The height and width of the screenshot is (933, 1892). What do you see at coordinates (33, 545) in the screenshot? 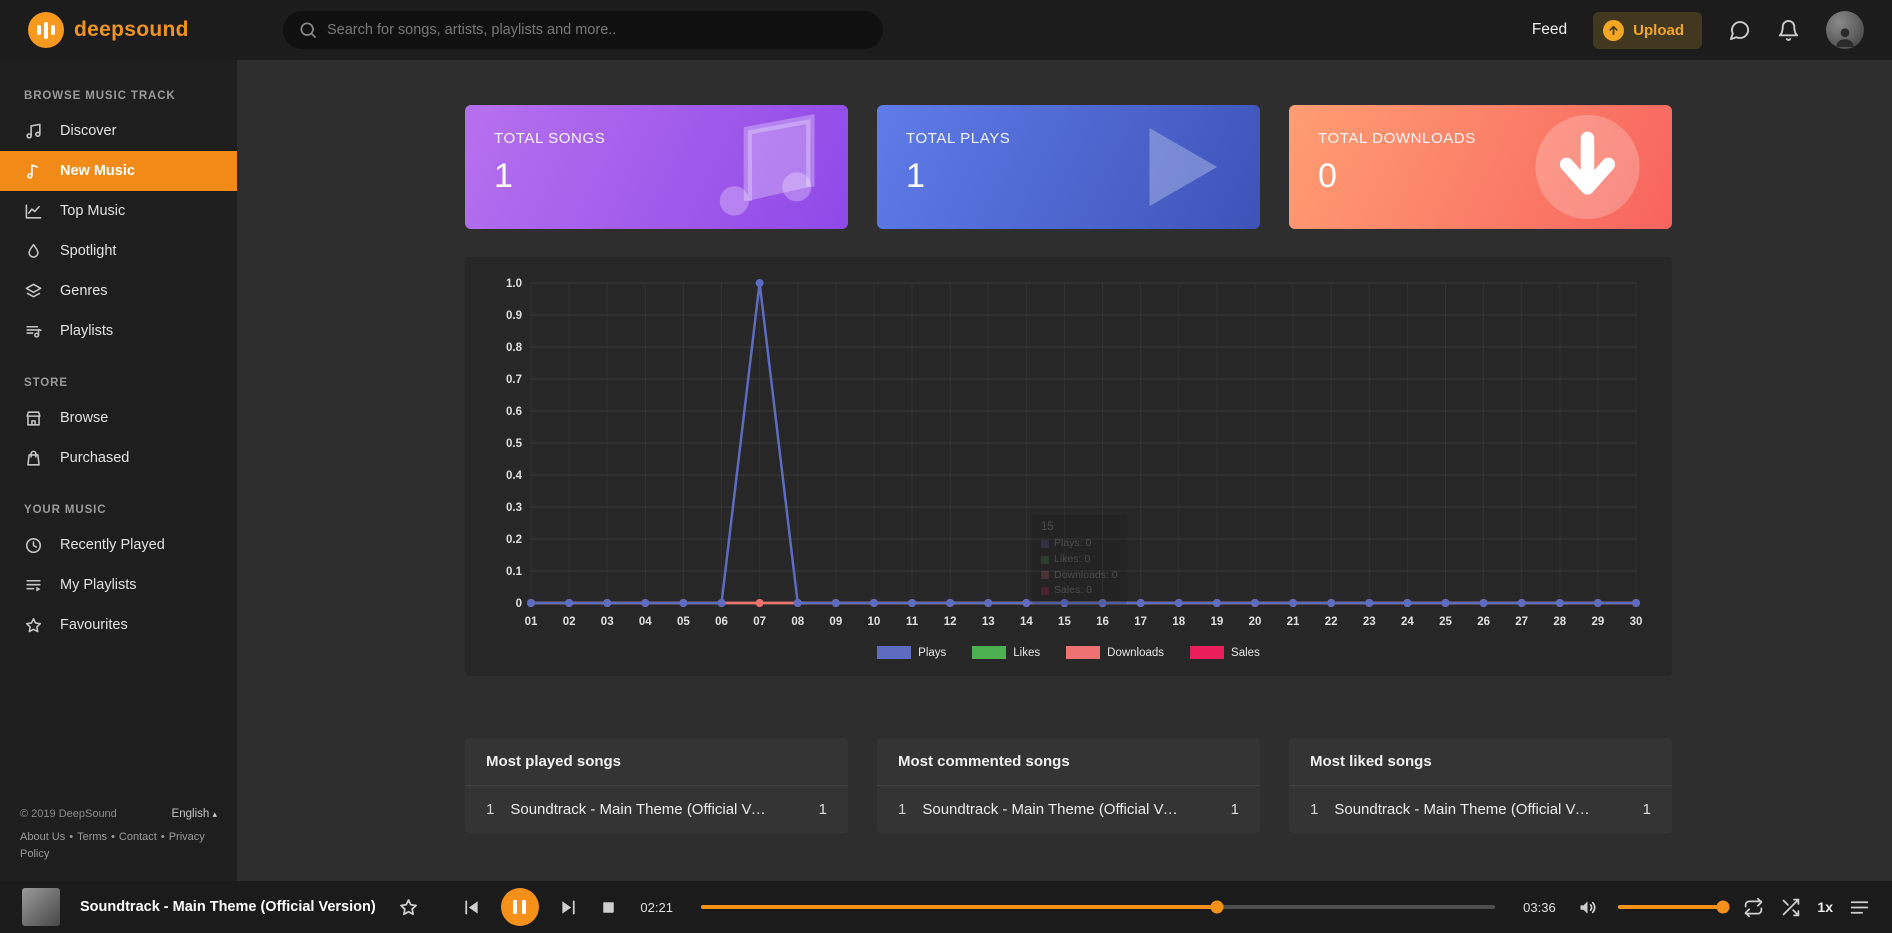
I see `history-icon` at bounding box center [33, 545].